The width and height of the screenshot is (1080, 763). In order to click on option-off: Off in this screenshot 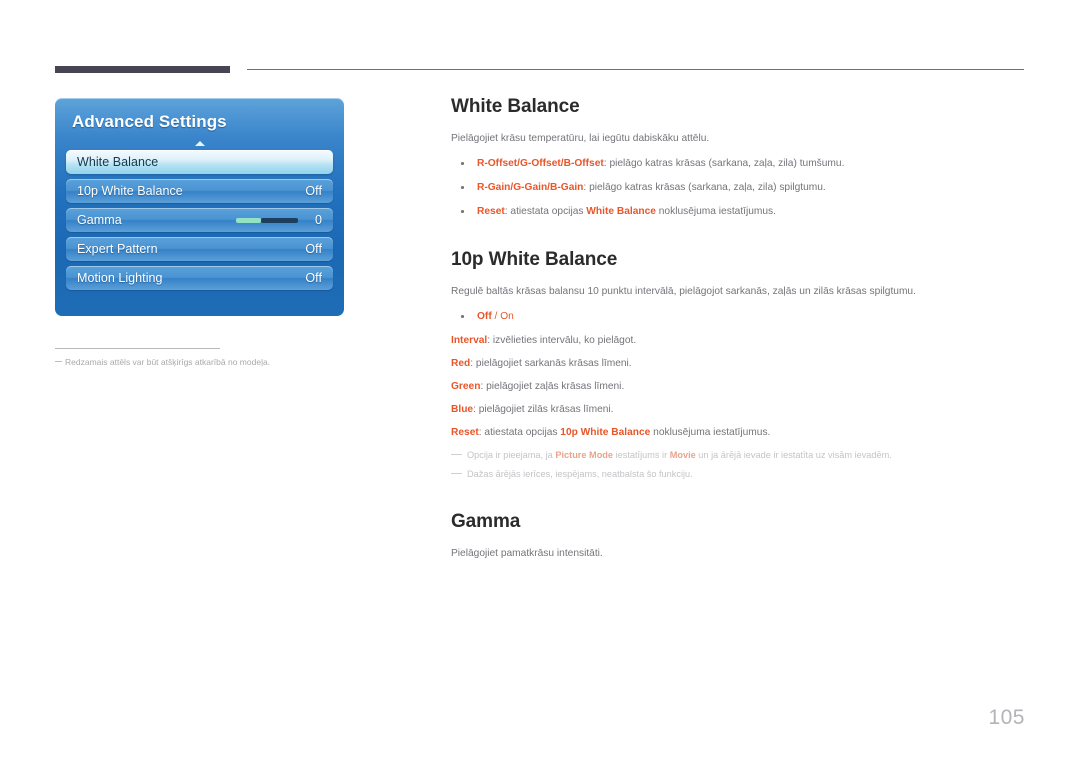, I will do `click(484, 316)`.